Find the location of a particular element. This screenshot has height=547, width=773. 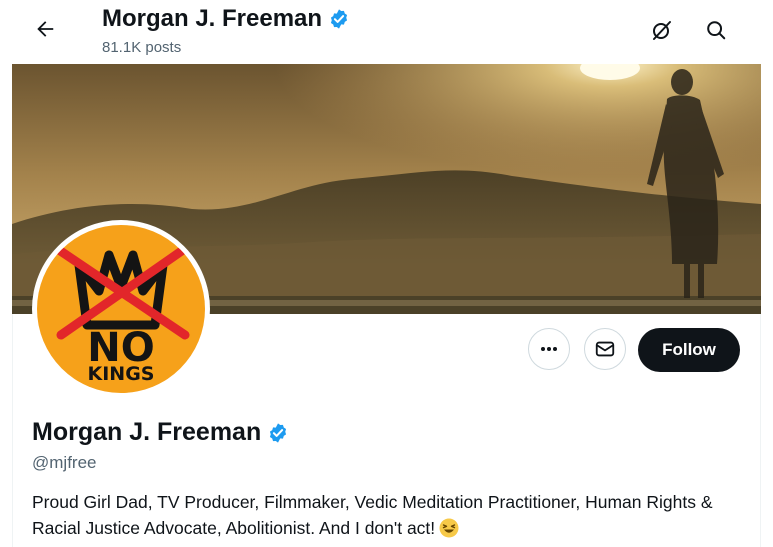

follow-button: Follow is located at coordinates (689, 350).